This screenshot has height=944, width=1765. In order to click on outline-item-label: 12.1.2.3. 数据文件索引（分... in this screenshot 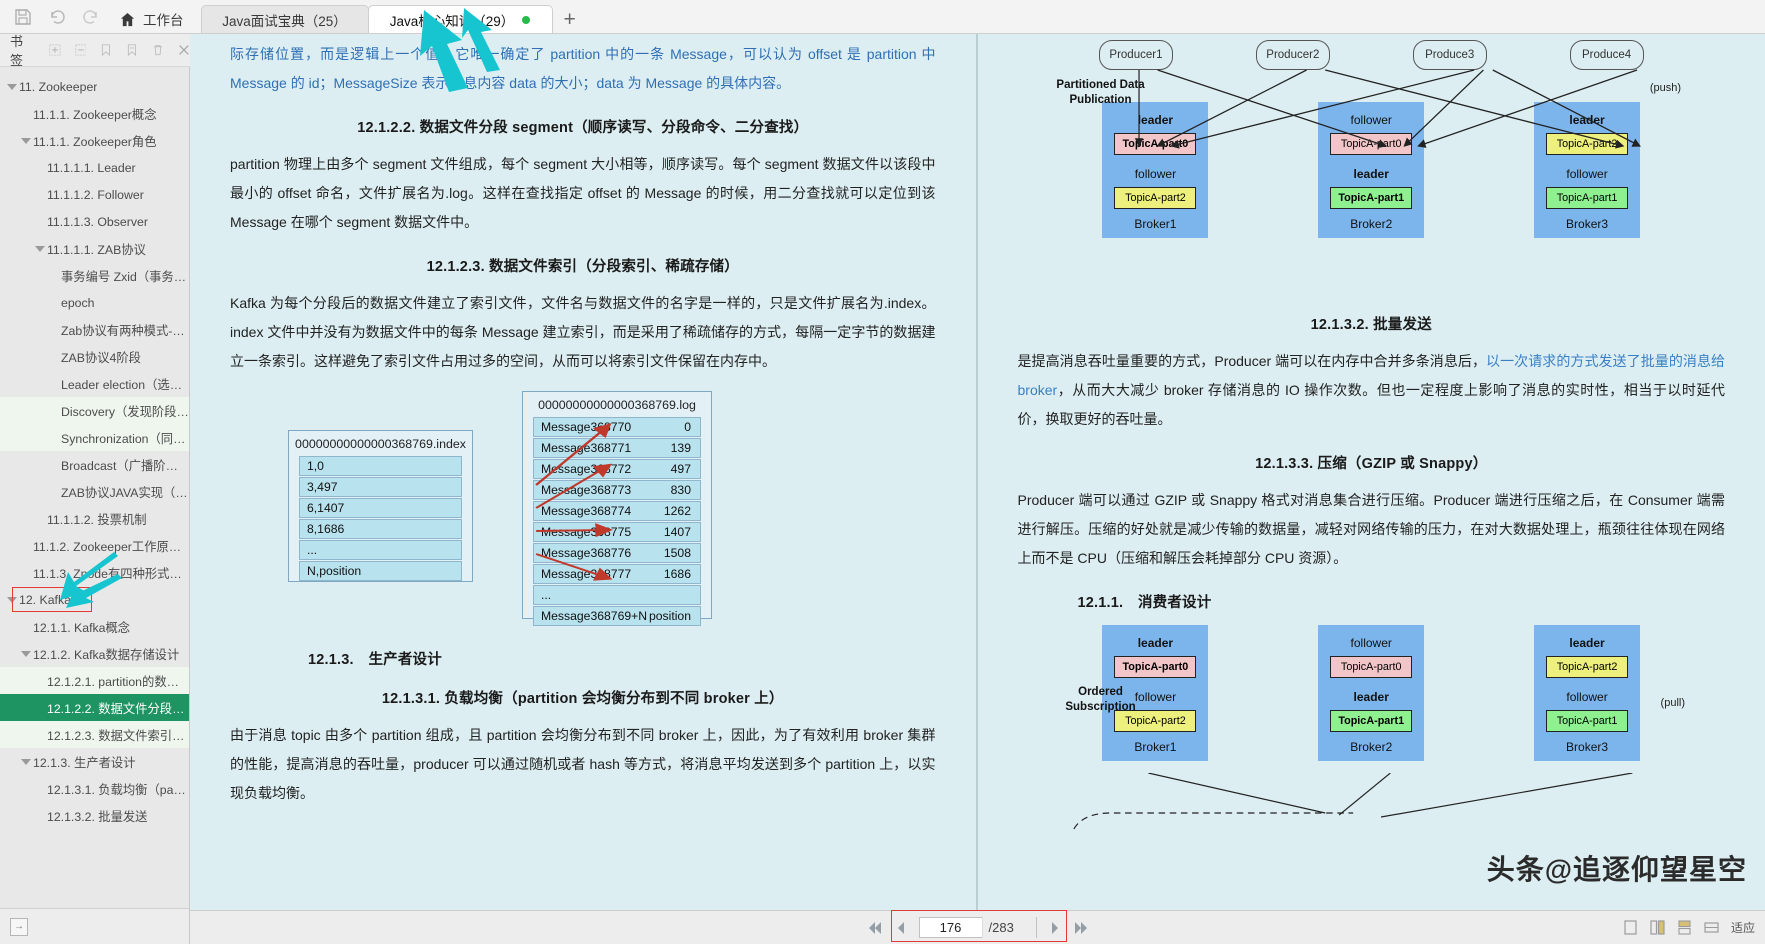, I will do `click(118, 735)`.